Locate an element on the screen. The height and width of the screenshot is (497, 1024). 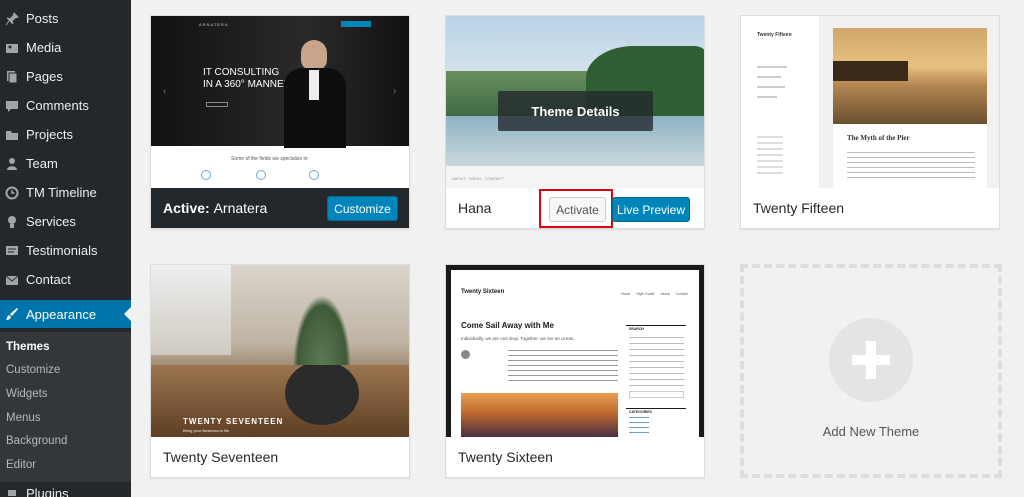
sidebar-item-label: Appearance is located at coordinates (61, 314).